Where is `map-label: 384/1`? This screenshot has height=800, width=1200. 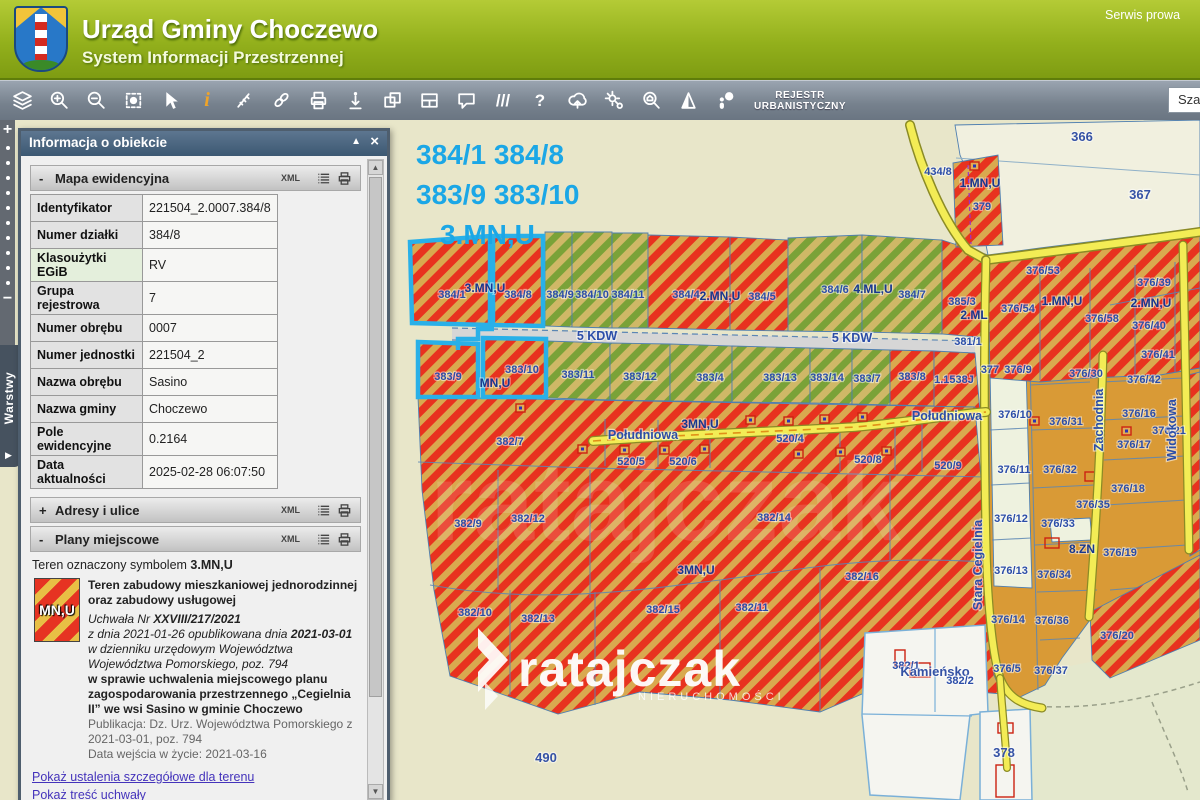
map-label: 384/1 is located at coordinates (452, 295).